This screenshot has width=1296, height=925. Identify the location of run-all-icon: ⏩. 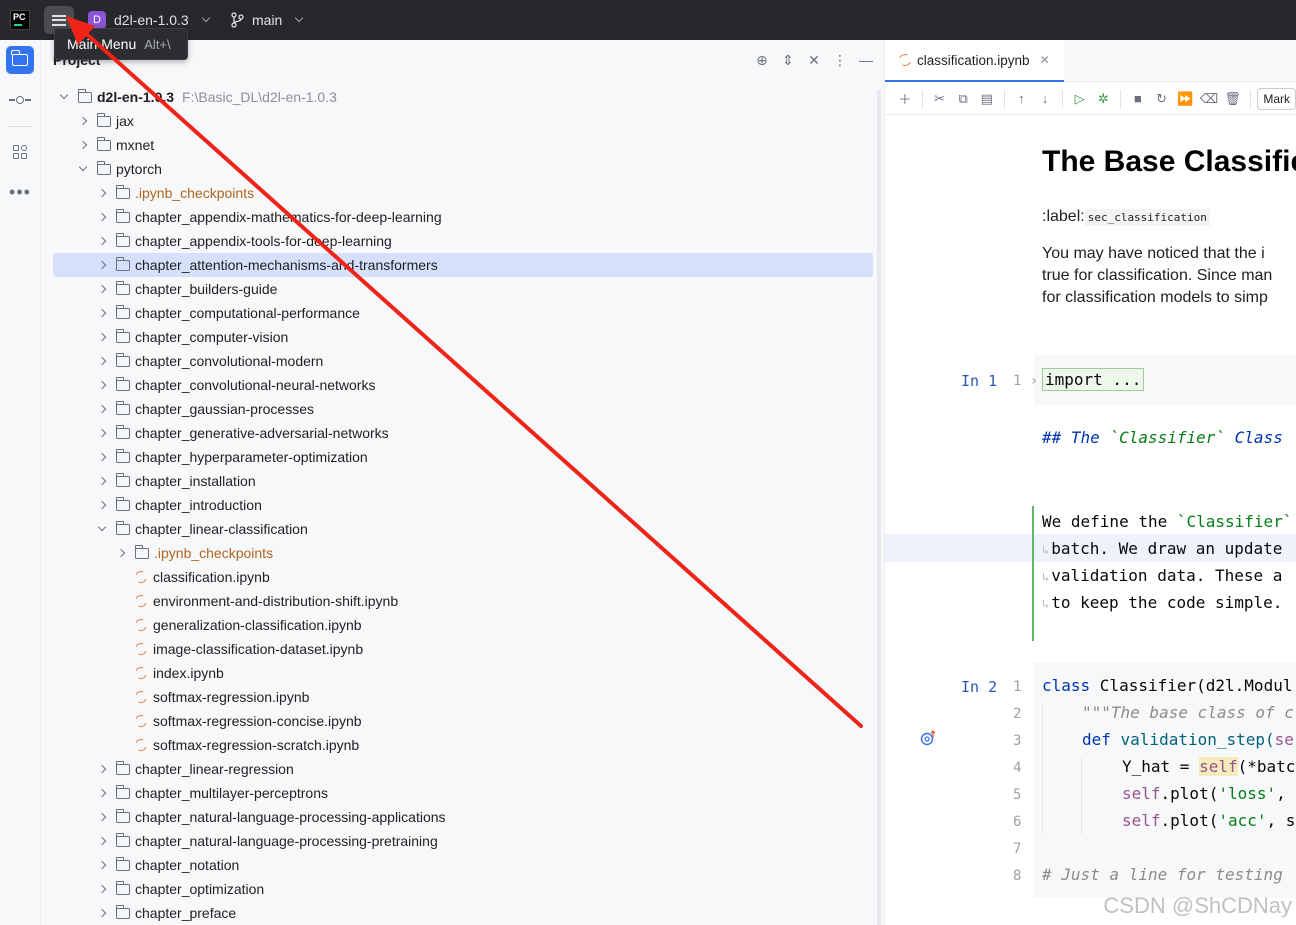
(1185, 99).